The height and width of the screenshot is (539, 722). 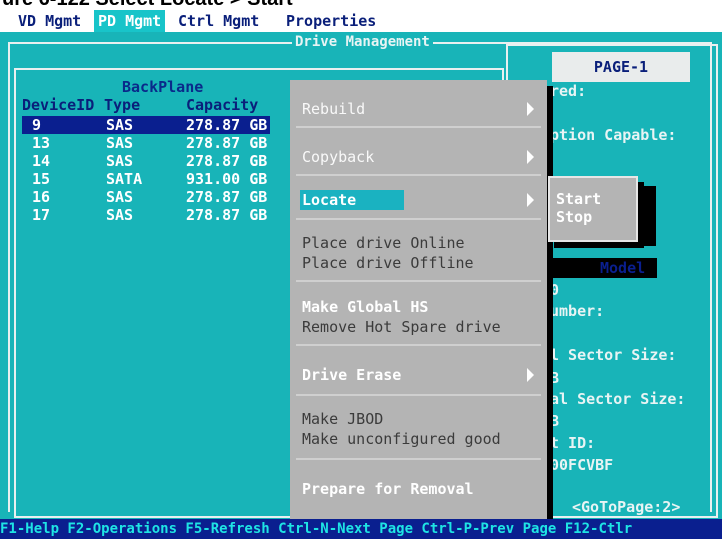 What do you see at coordinates (613, 135) in the screenshot?
I see `panel-line: ption Capable:` at bounding box center [613, 135].